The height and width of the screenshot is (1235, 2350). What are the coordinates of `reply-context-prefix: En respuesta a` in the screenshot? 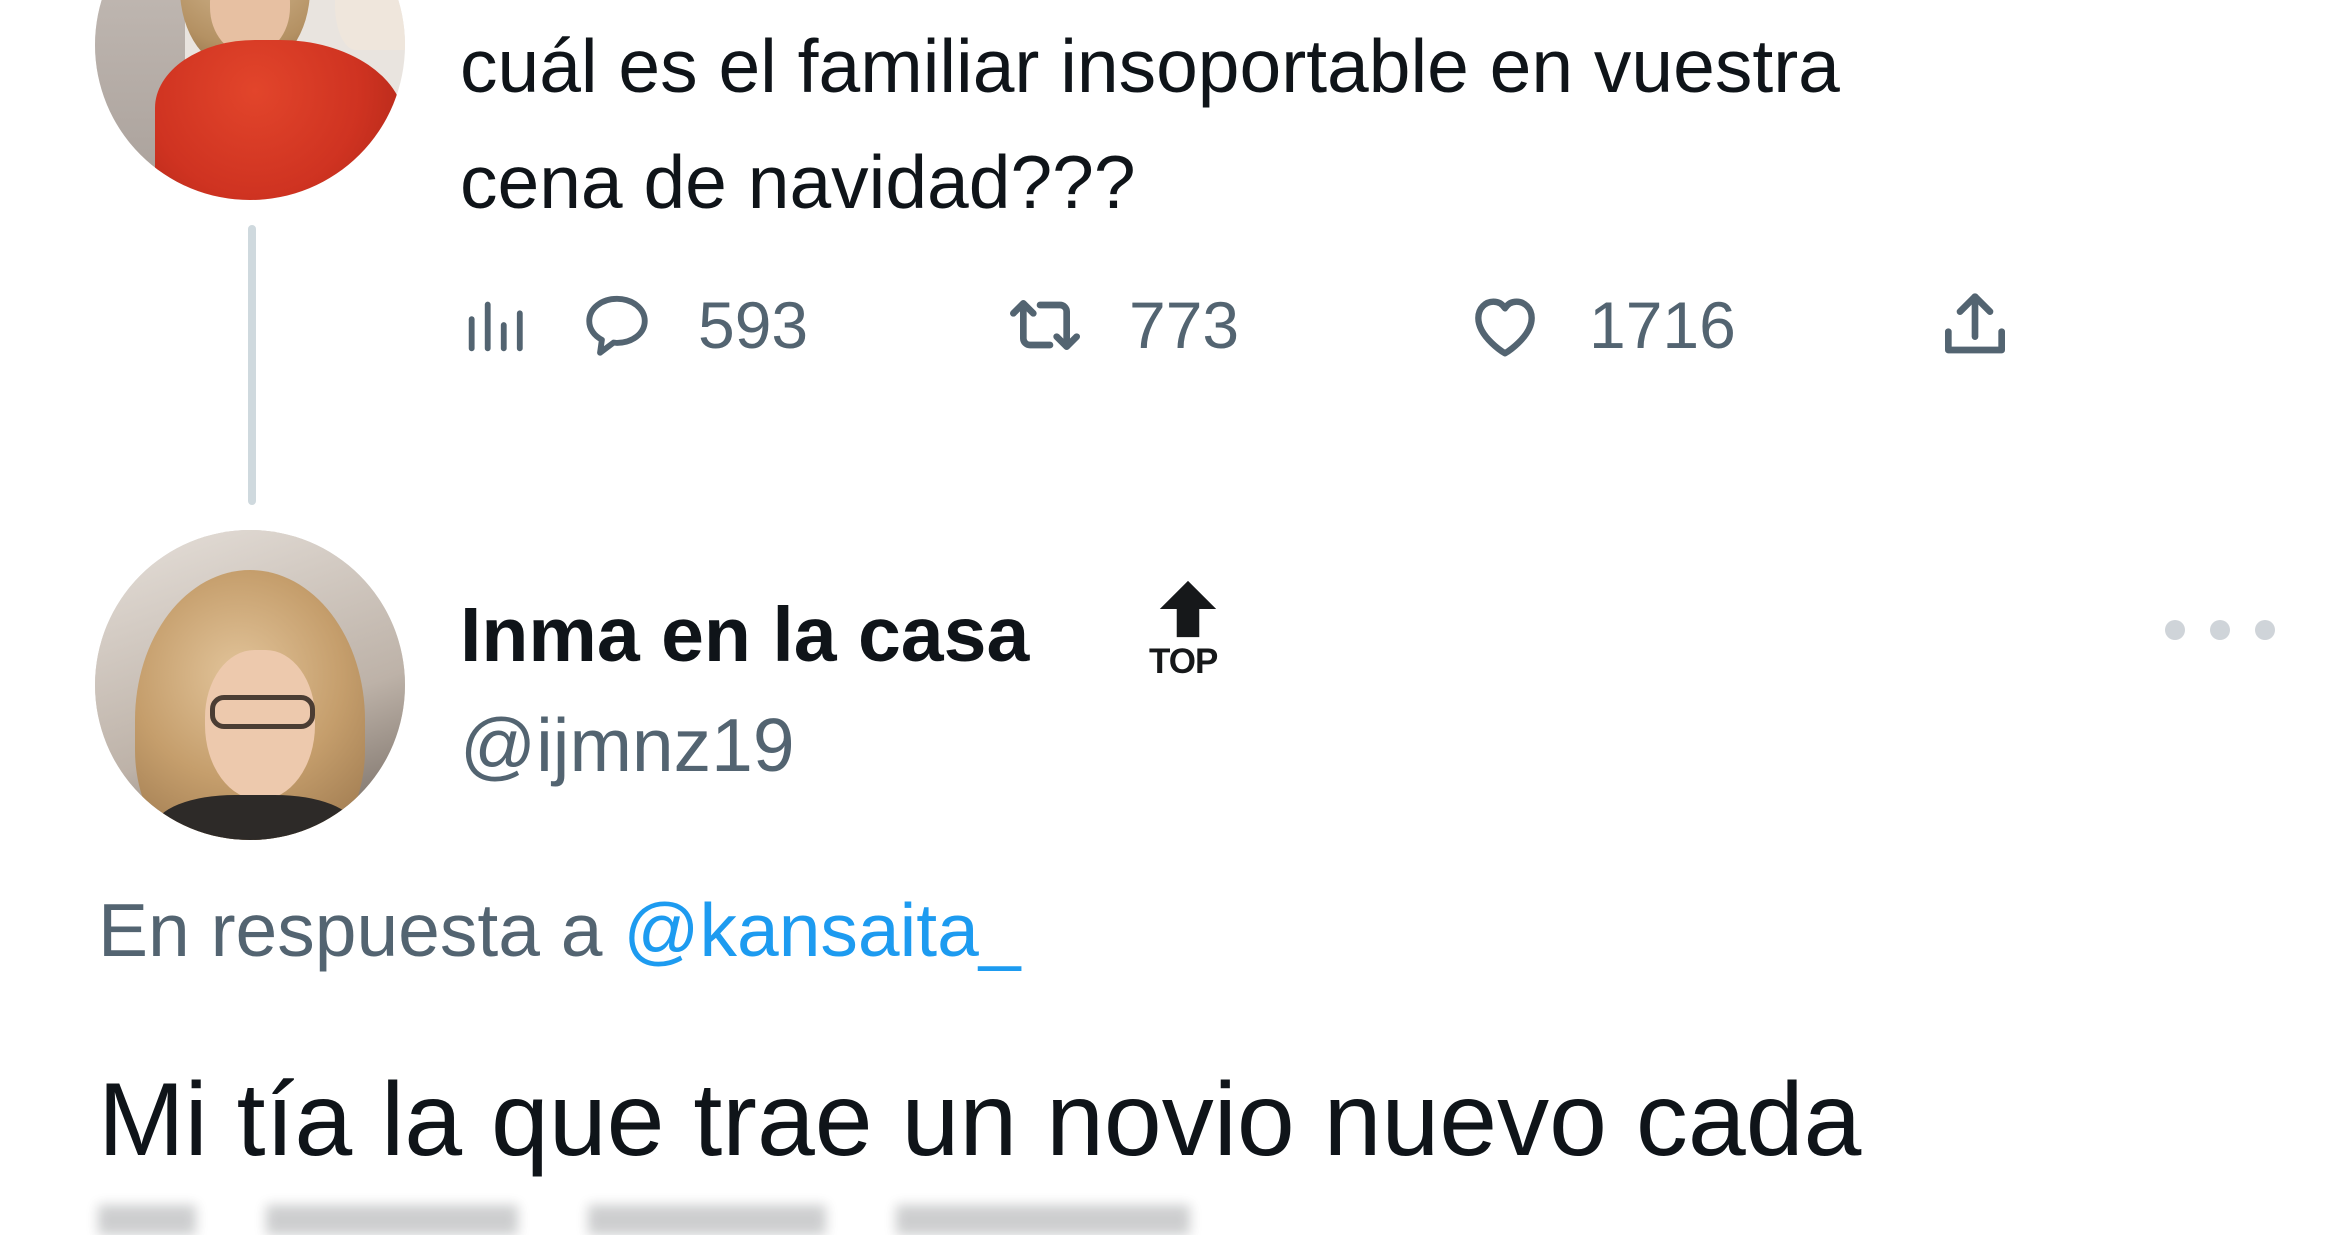 It's located at (350, 930).